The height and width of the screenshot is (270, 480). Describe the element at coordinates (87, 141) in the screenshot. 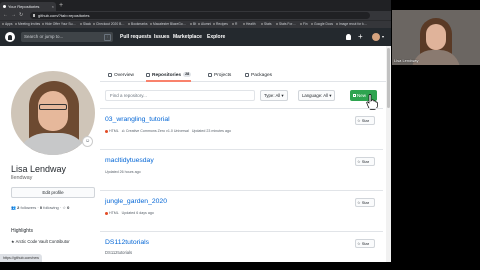

I see `set-status-emoji-icon: ☺` at that location.